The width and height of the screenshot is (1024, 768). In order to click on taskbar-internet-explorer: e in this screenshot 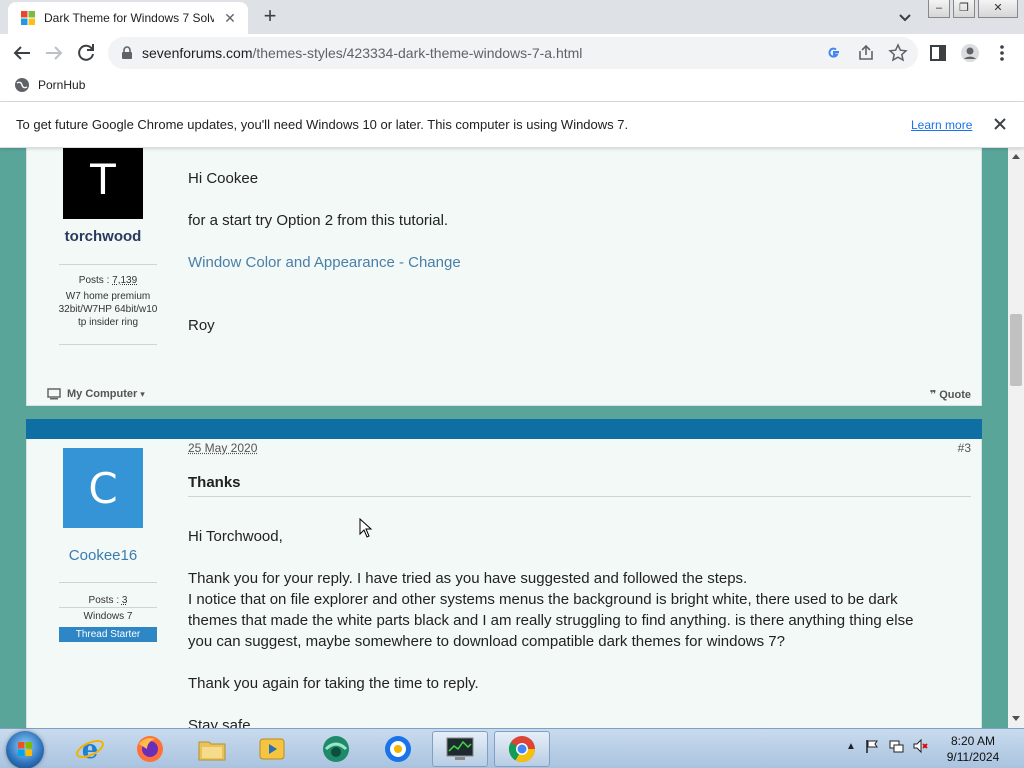, I will do `click(90, 749)`.